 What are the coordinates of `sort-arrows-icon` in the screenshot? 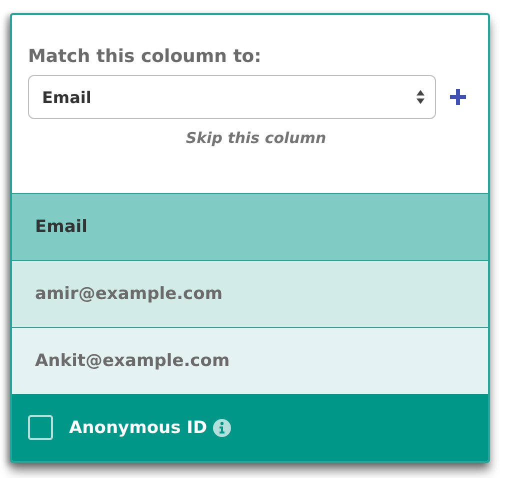 It's located at (420, 97).